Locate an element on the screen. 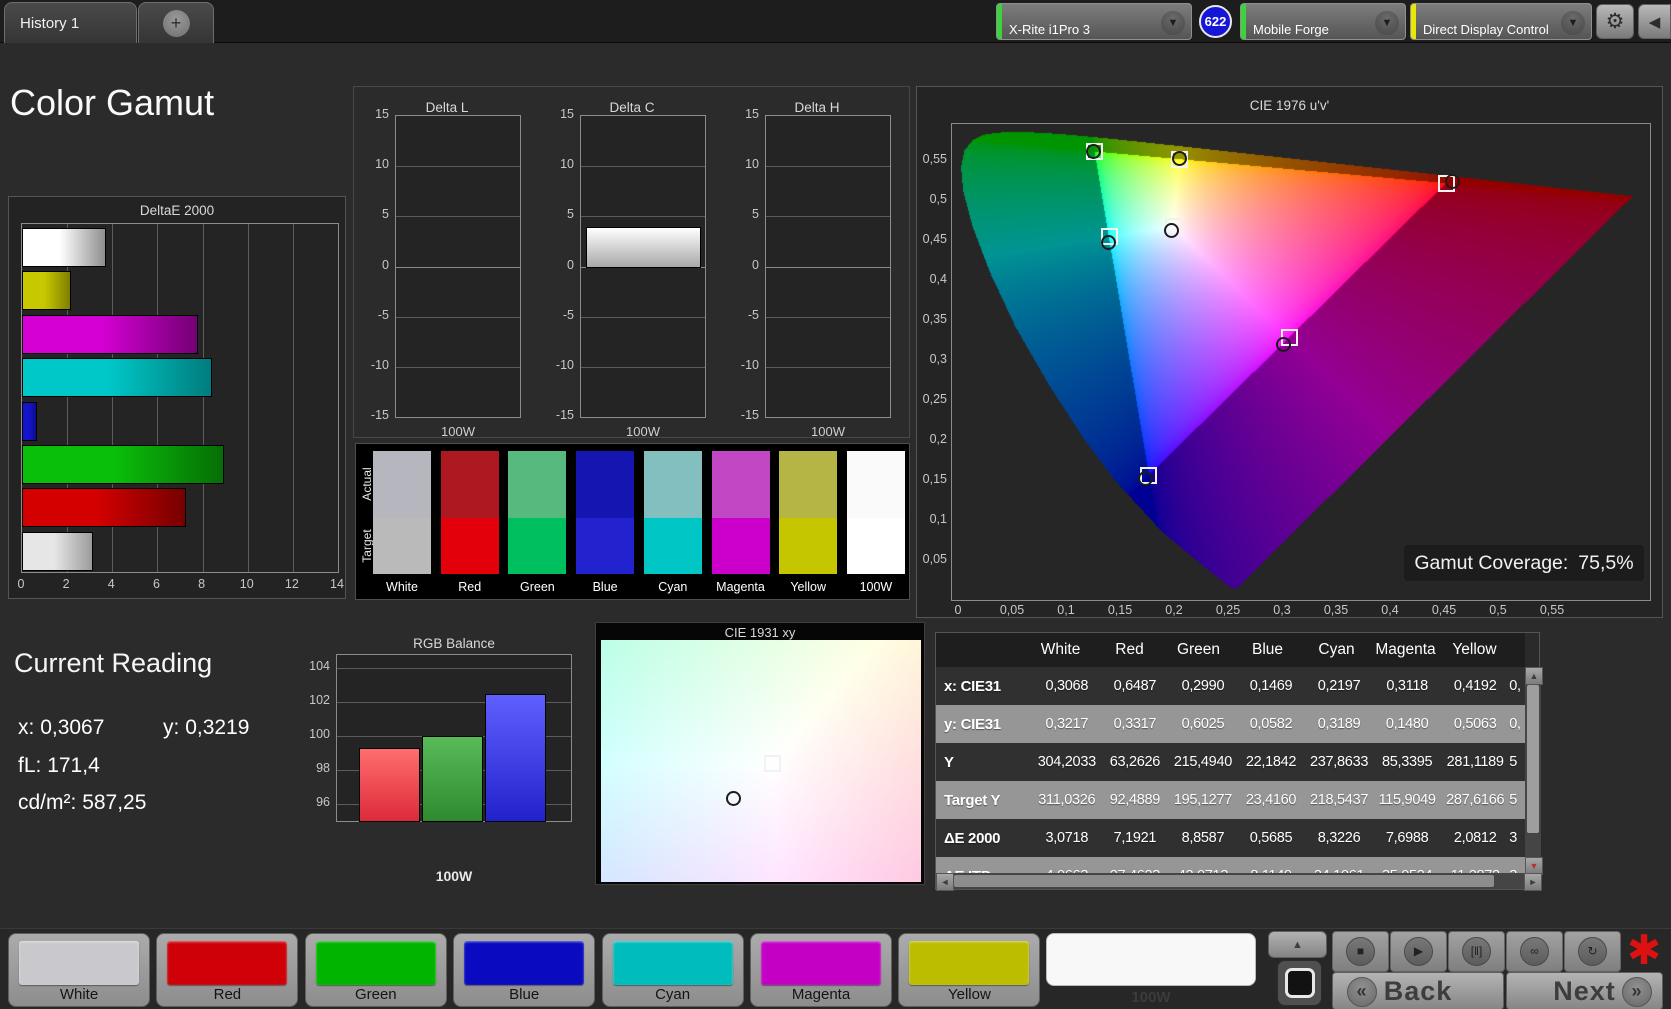 The image size is (1671, 1009). step-icon: [‖] is located at coordinates (1476, 951).